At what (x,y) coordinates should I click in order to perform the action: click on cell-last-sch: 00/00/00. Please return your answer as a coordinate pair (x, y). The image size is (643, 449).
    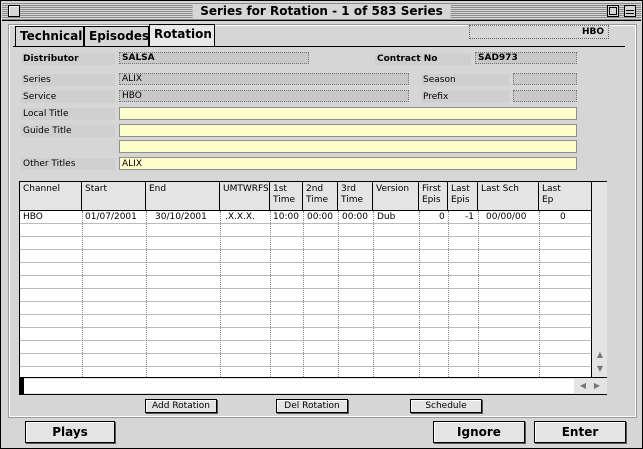
    Looking at the image, I should click on (506, 217).